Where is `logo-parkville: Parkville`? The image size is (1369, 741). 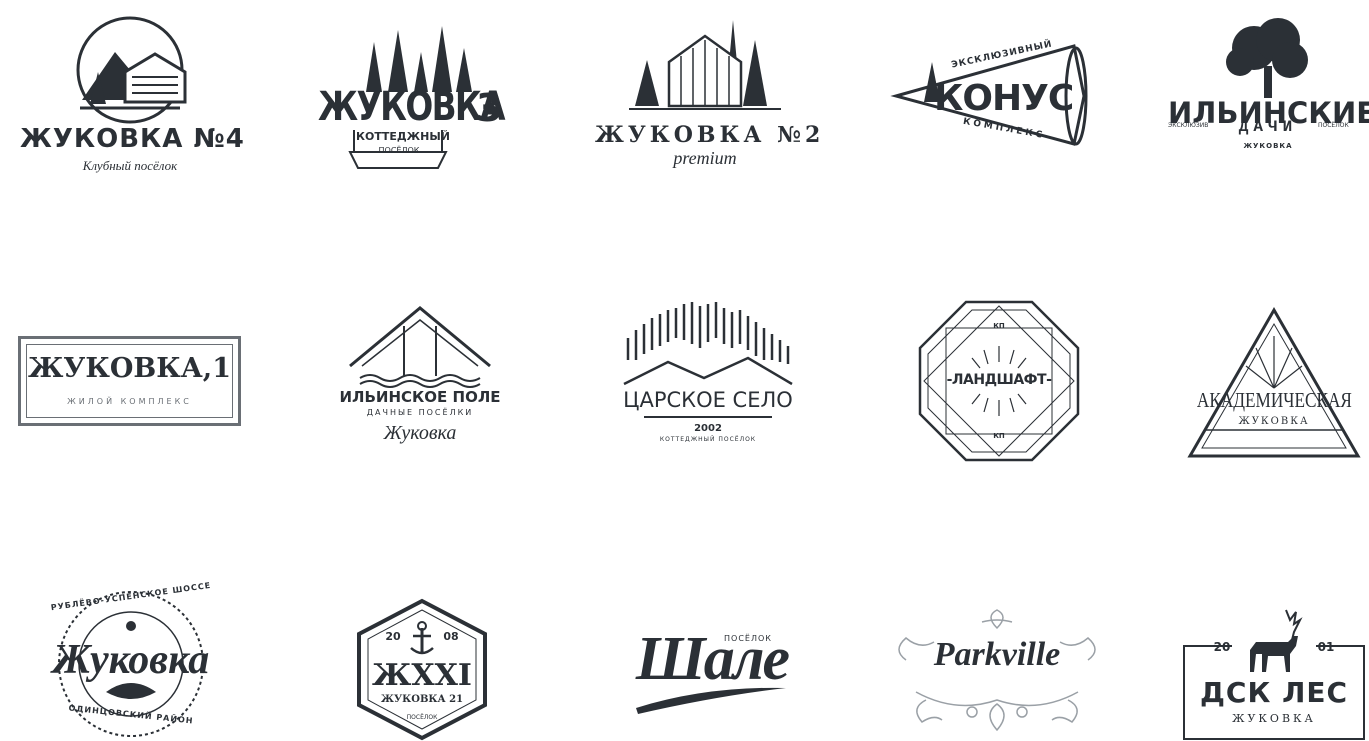
logo-parkville: Parkville is located at coordinates (997, 670).